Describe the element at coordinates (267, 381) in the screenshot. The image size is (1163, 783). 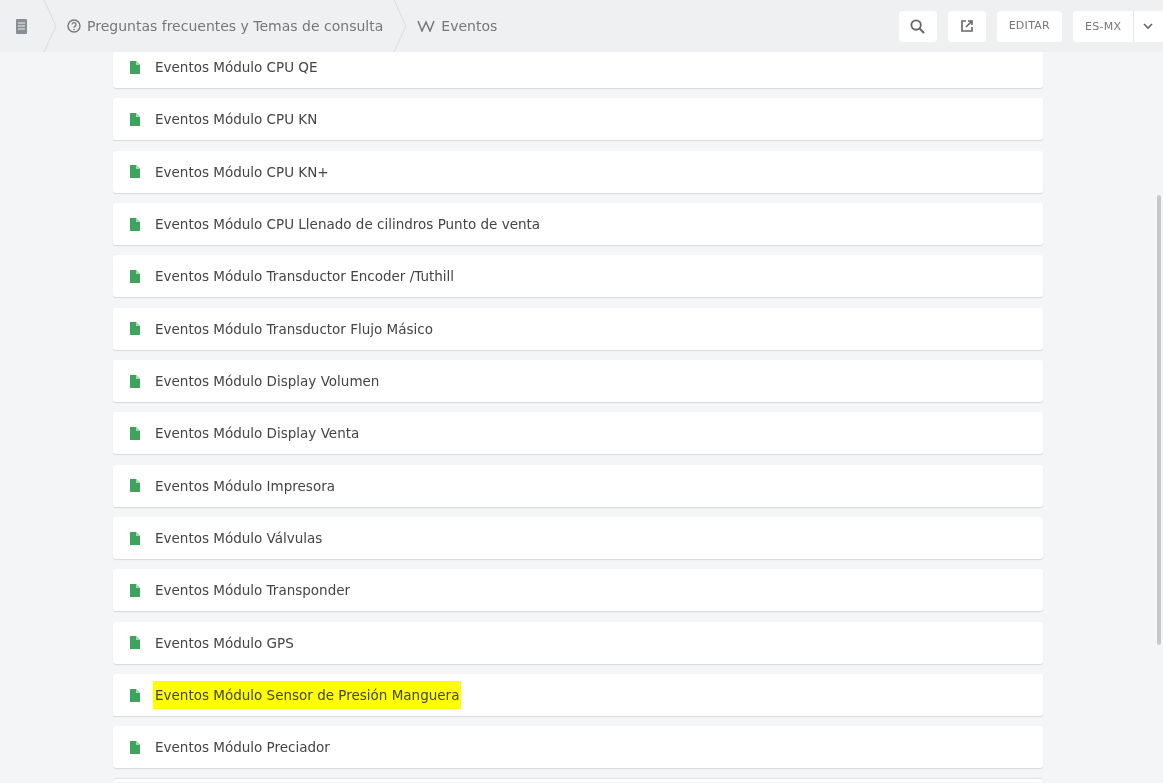
I see `page-title: Eventos Módulo Display Volumen` at that location.